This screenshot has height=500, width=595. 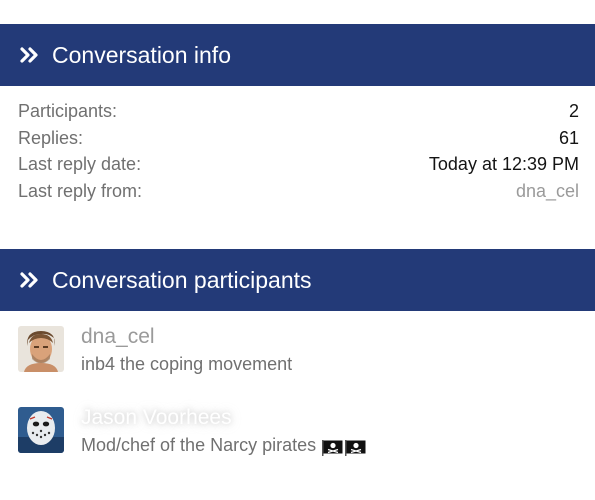 What do you see at coordinates (573, 111) in the screenshot?
I see `participants-count: 2` at bounding box center [573, 111].